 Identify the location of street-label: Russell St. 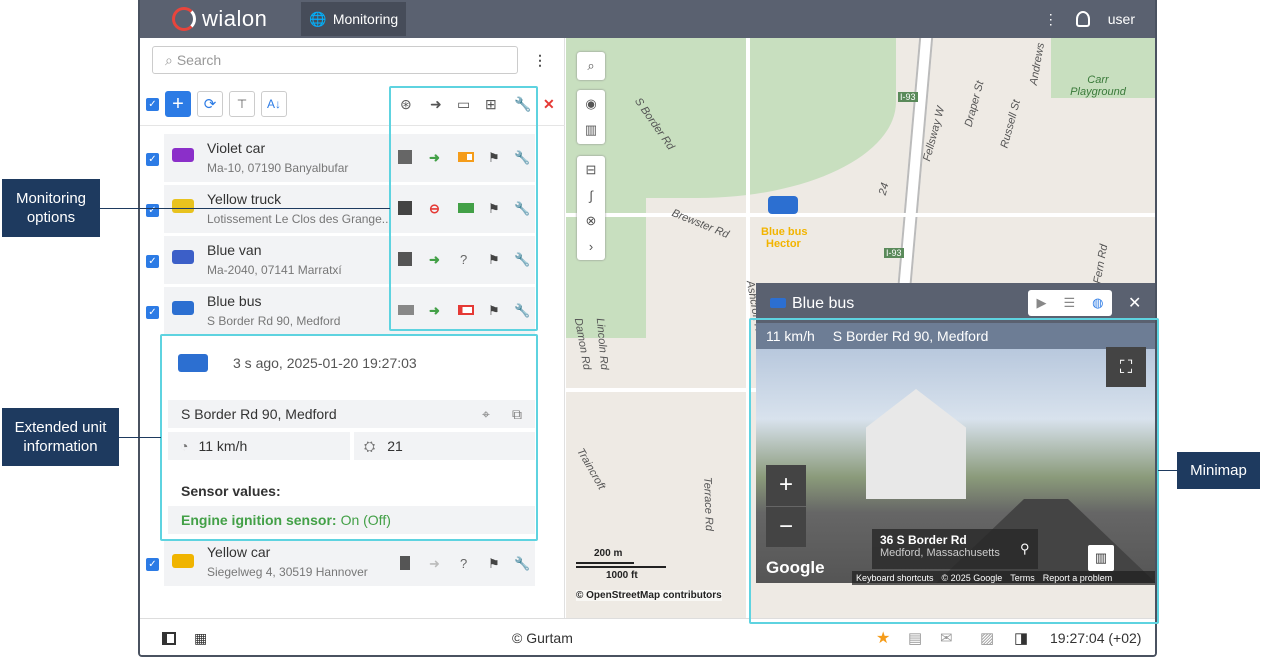
(1010, 124).